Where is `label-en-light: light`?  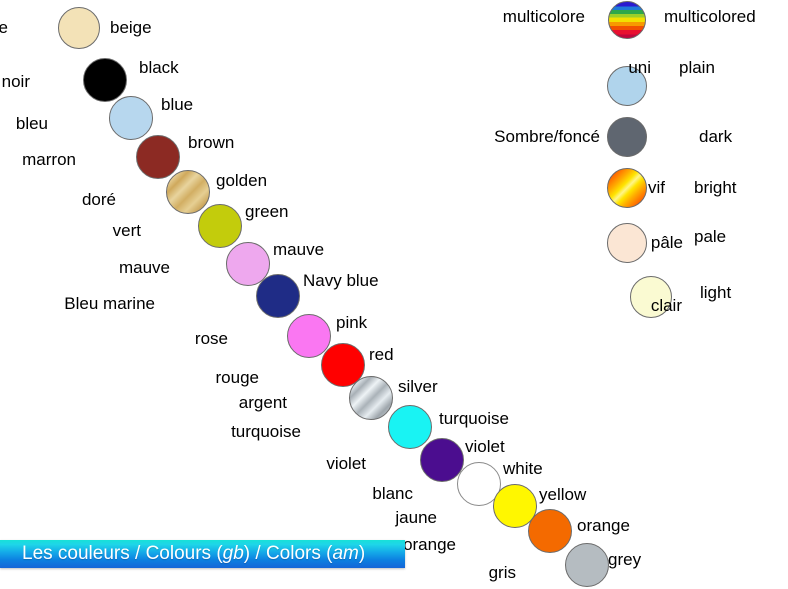
label-en-light: light is located at coordinates (716, 292).